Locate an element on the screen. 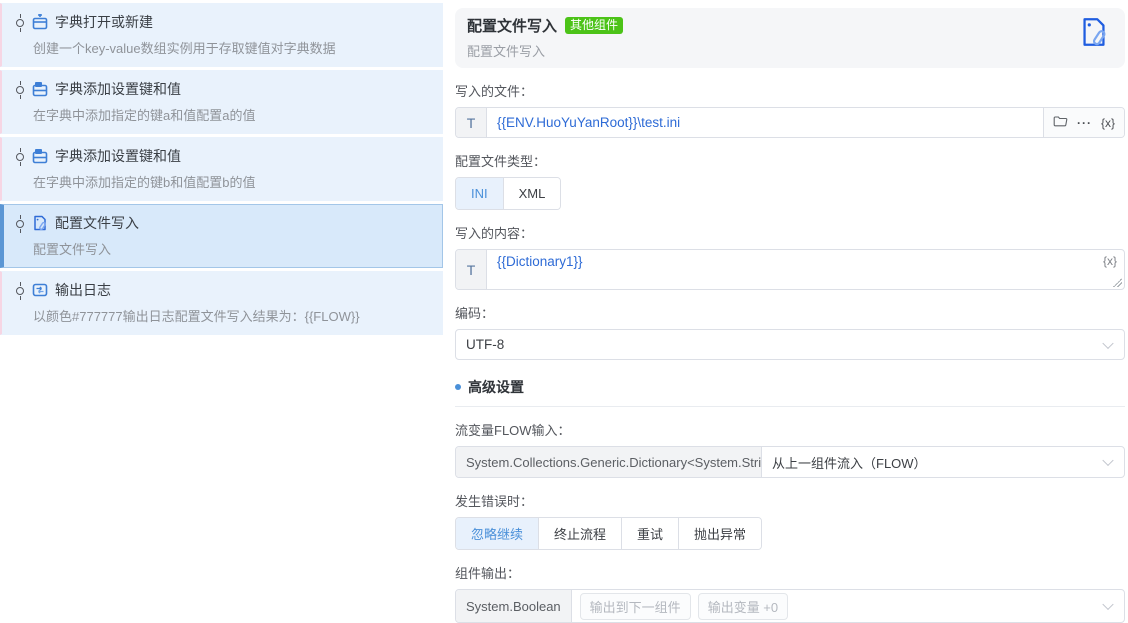 Image resolution: width=1128 pixels, height=623 pixels. error-field-label: 发生错误时： is located at coordinates (494, 501).